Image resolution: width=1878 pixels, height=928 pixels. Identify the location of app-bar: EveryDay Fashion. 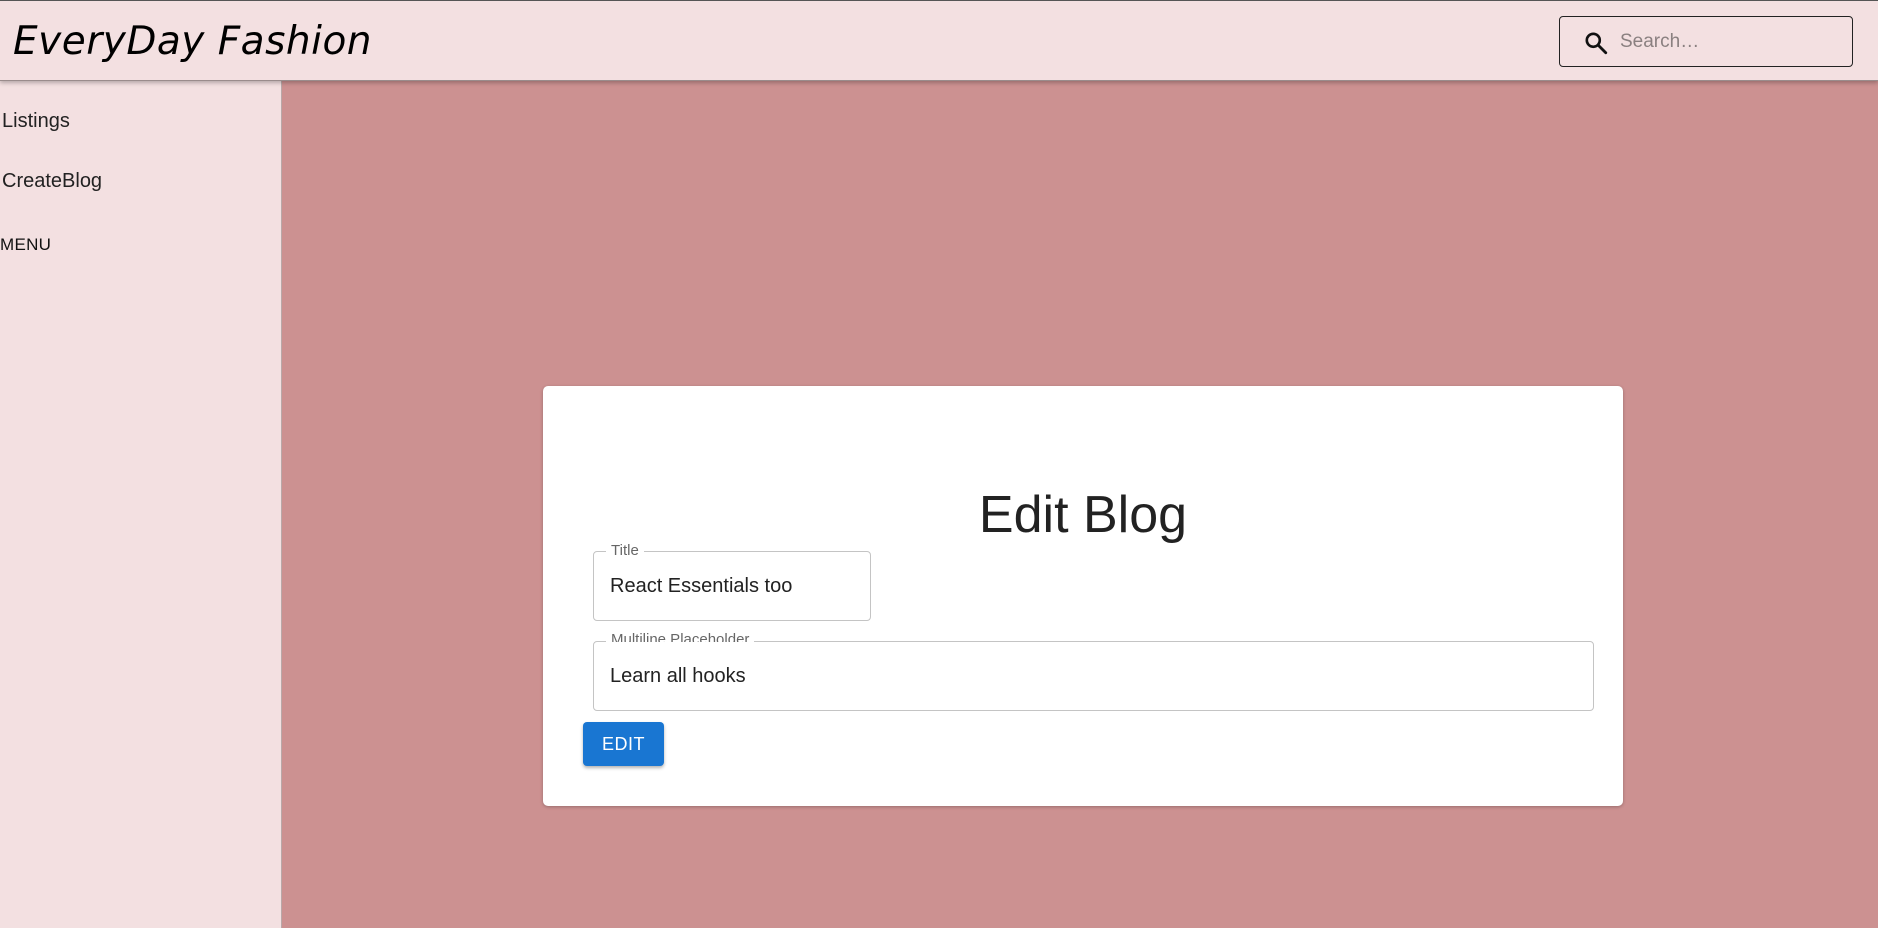
(939, 40).